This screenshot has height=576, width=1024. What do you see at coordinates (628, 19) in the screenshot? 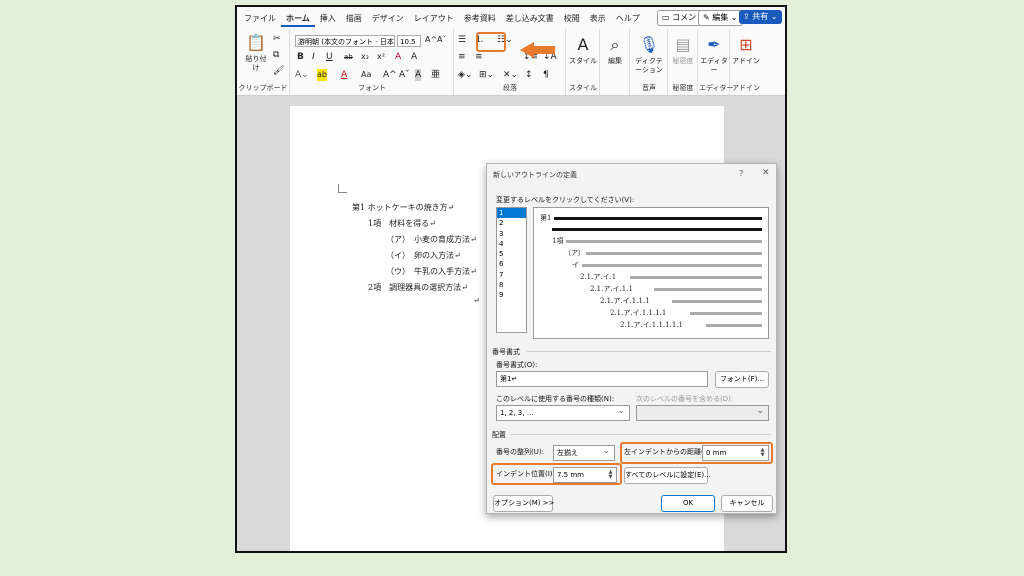
I see `tab-help: ヘルプ` at bounding box center [628, 19].